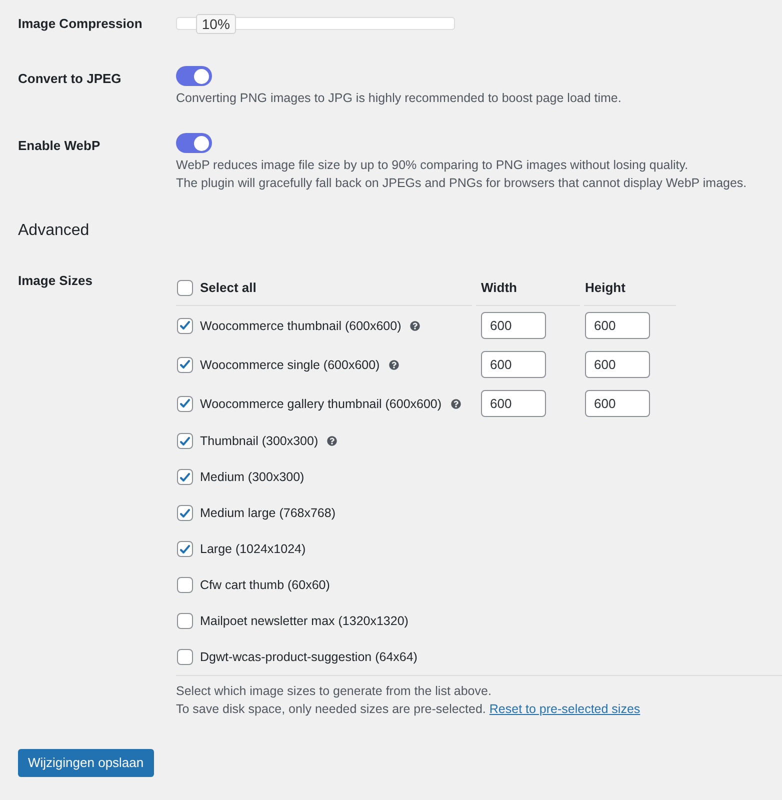  Describe the element at coordinates (81, 24) in the screenshot. I see `setting-label: Image Compression` at that location.